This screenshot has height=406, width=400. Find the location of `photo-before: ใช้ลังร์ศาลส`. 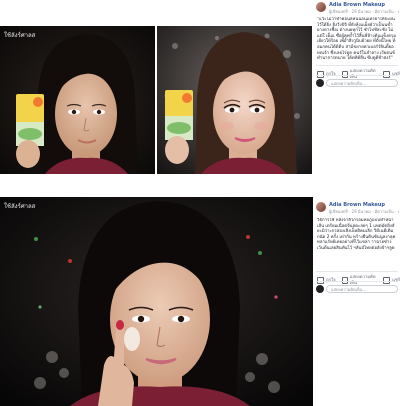

photo-before: ใช้ลังร์ศาลส is located at coordinates (77, 100).